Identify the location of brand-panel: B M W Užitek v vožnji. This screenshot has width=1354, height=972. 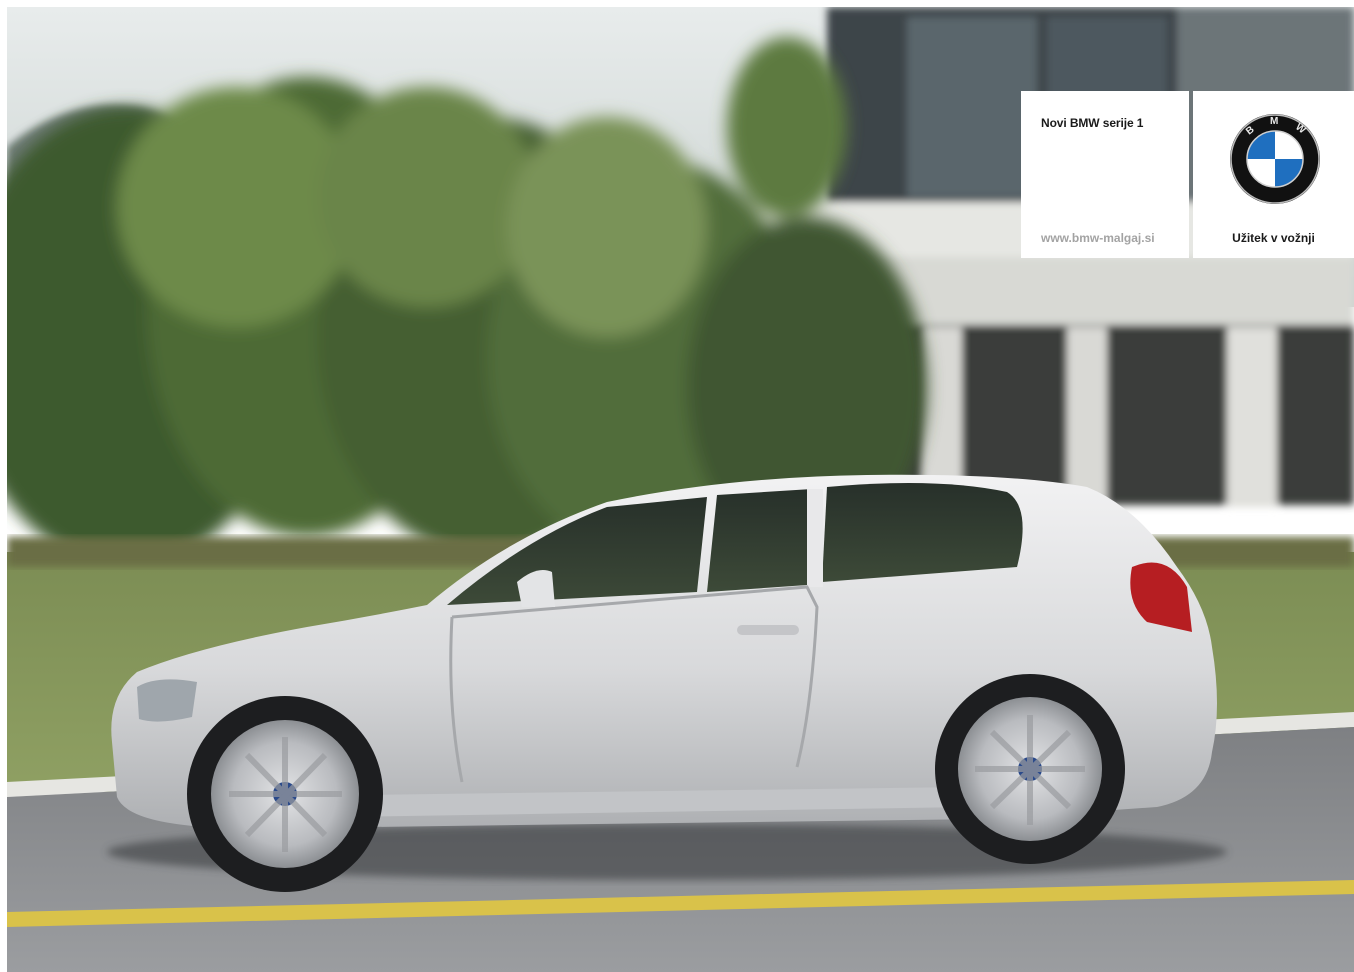
(1273, 174).